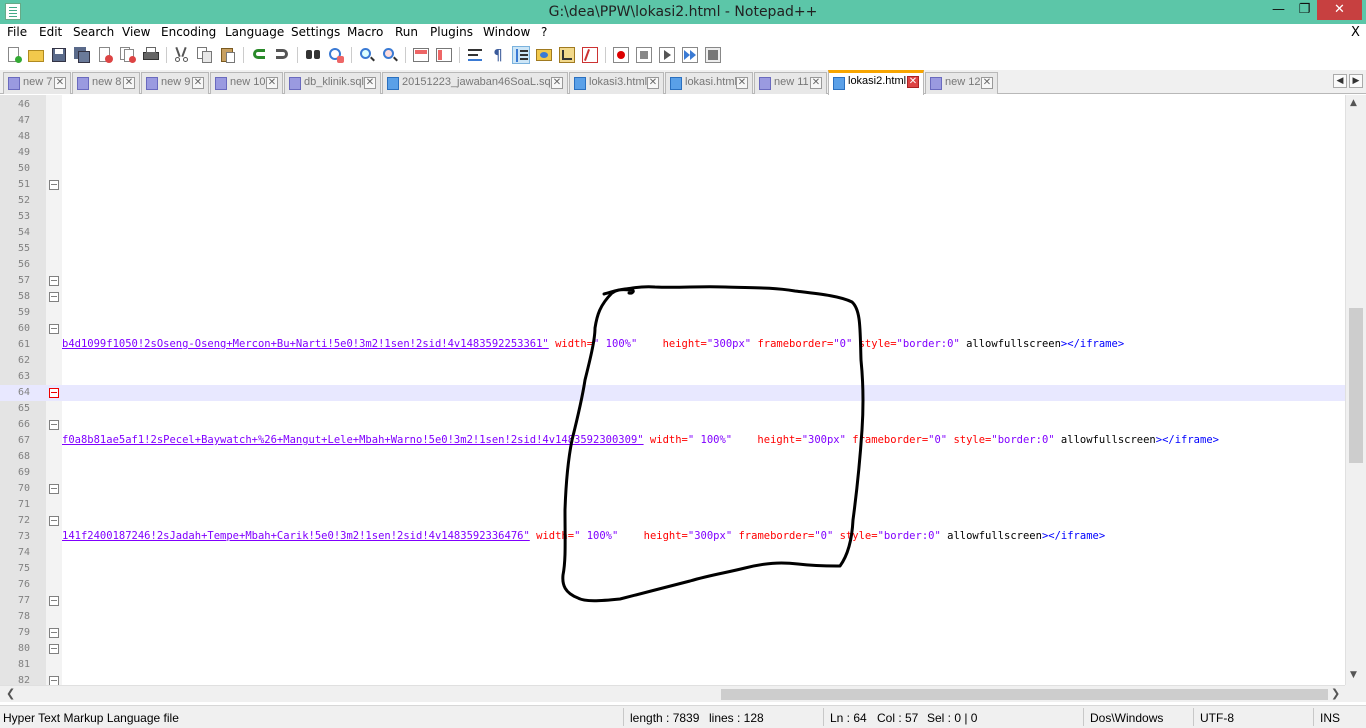 The height and width of the screenshot is (728, 1366). Describe the element at coordinates (961, 83) in the screenshot. I see `tab-new-12: new 12 ✕` at that location.